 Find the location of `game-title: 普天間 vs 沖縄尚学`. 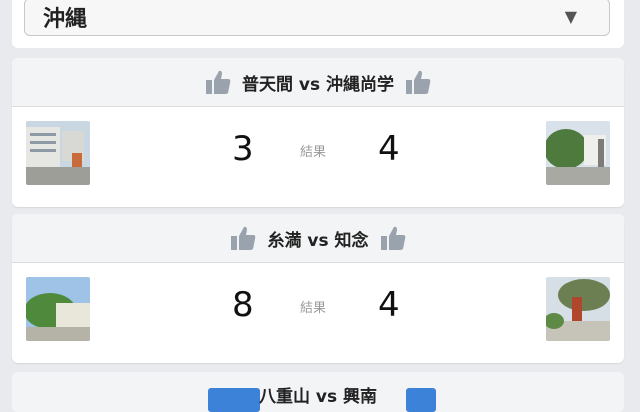

game-title: 普天間 vs 沖縄尚学 is located at coordinates (318, 84).